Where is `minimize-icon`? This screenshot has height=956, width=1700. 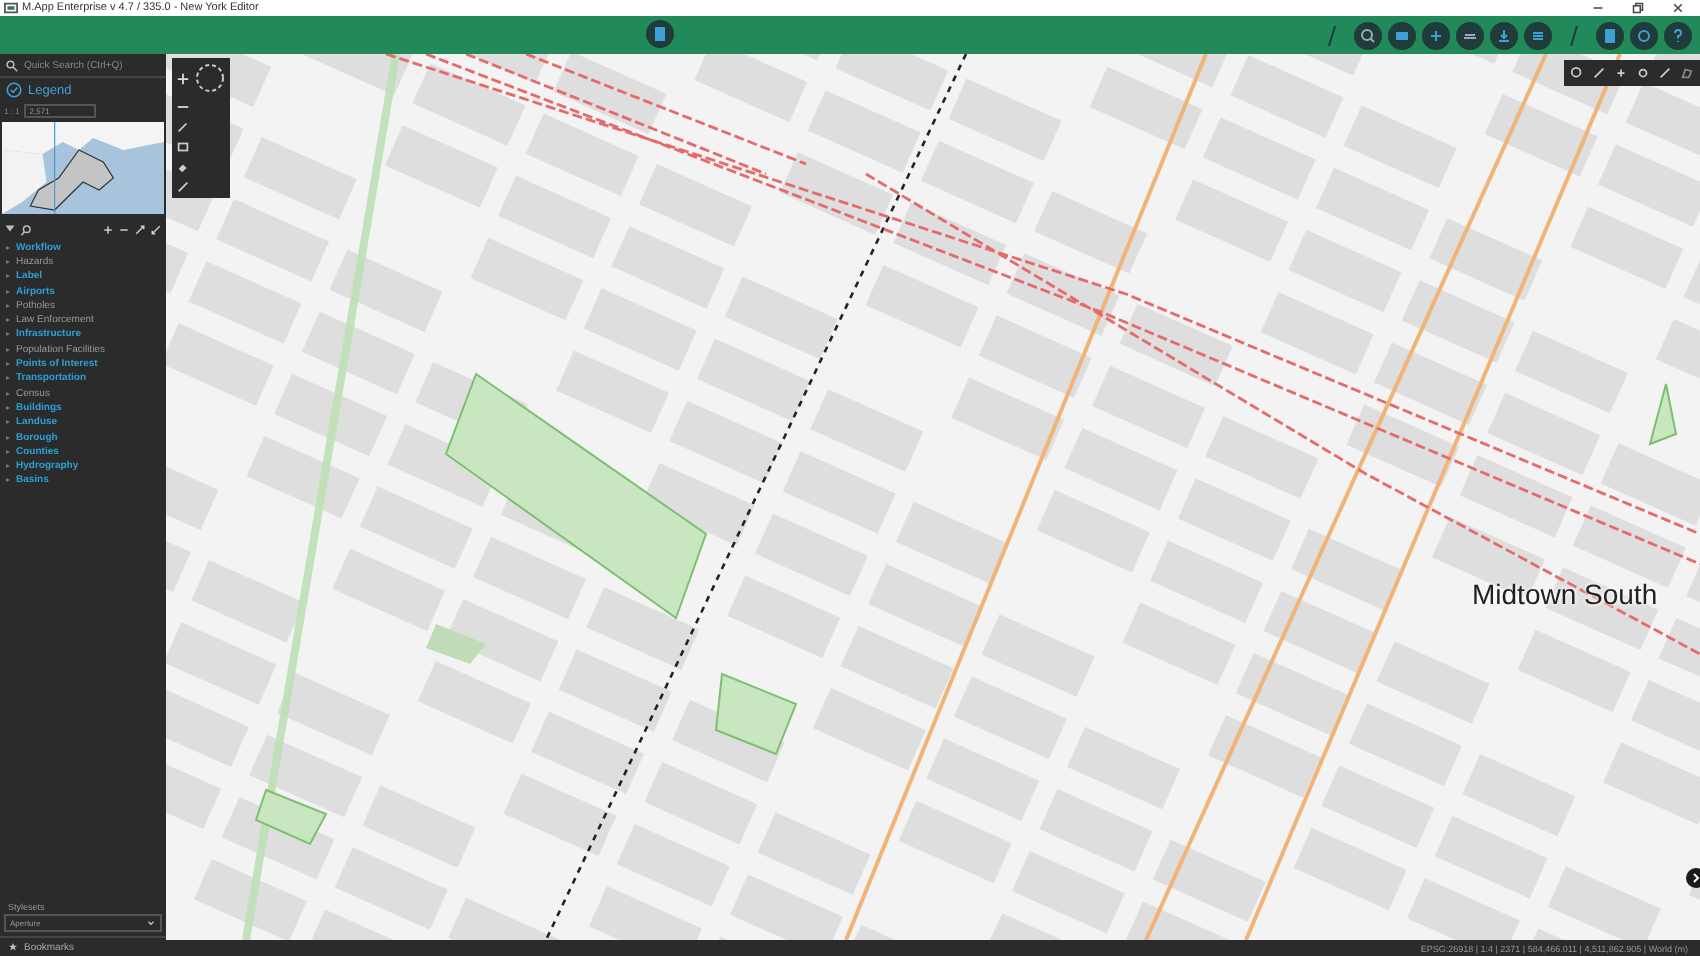
minimize-icon is located at coordinates (1598, 8).